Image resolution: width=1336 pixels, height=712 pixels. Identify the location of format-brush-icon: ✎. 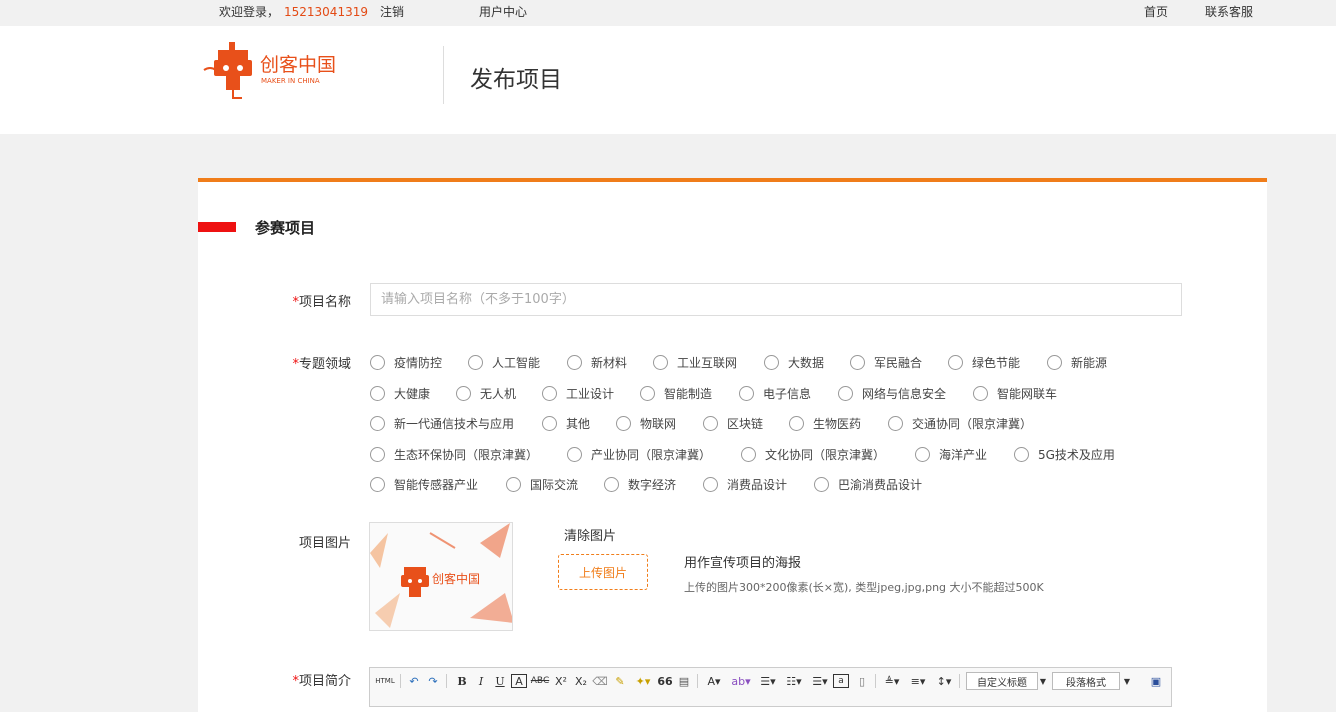
(620, 681).